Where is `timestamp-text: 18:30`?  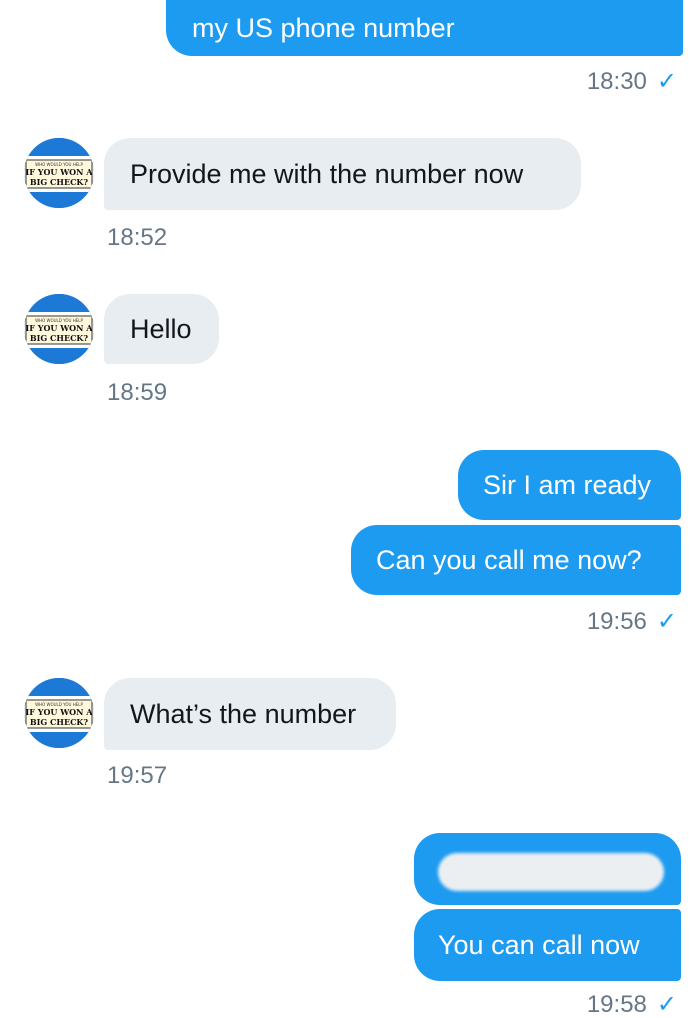
timestamp-text: 18:30 is located at coordinates (616, 81).